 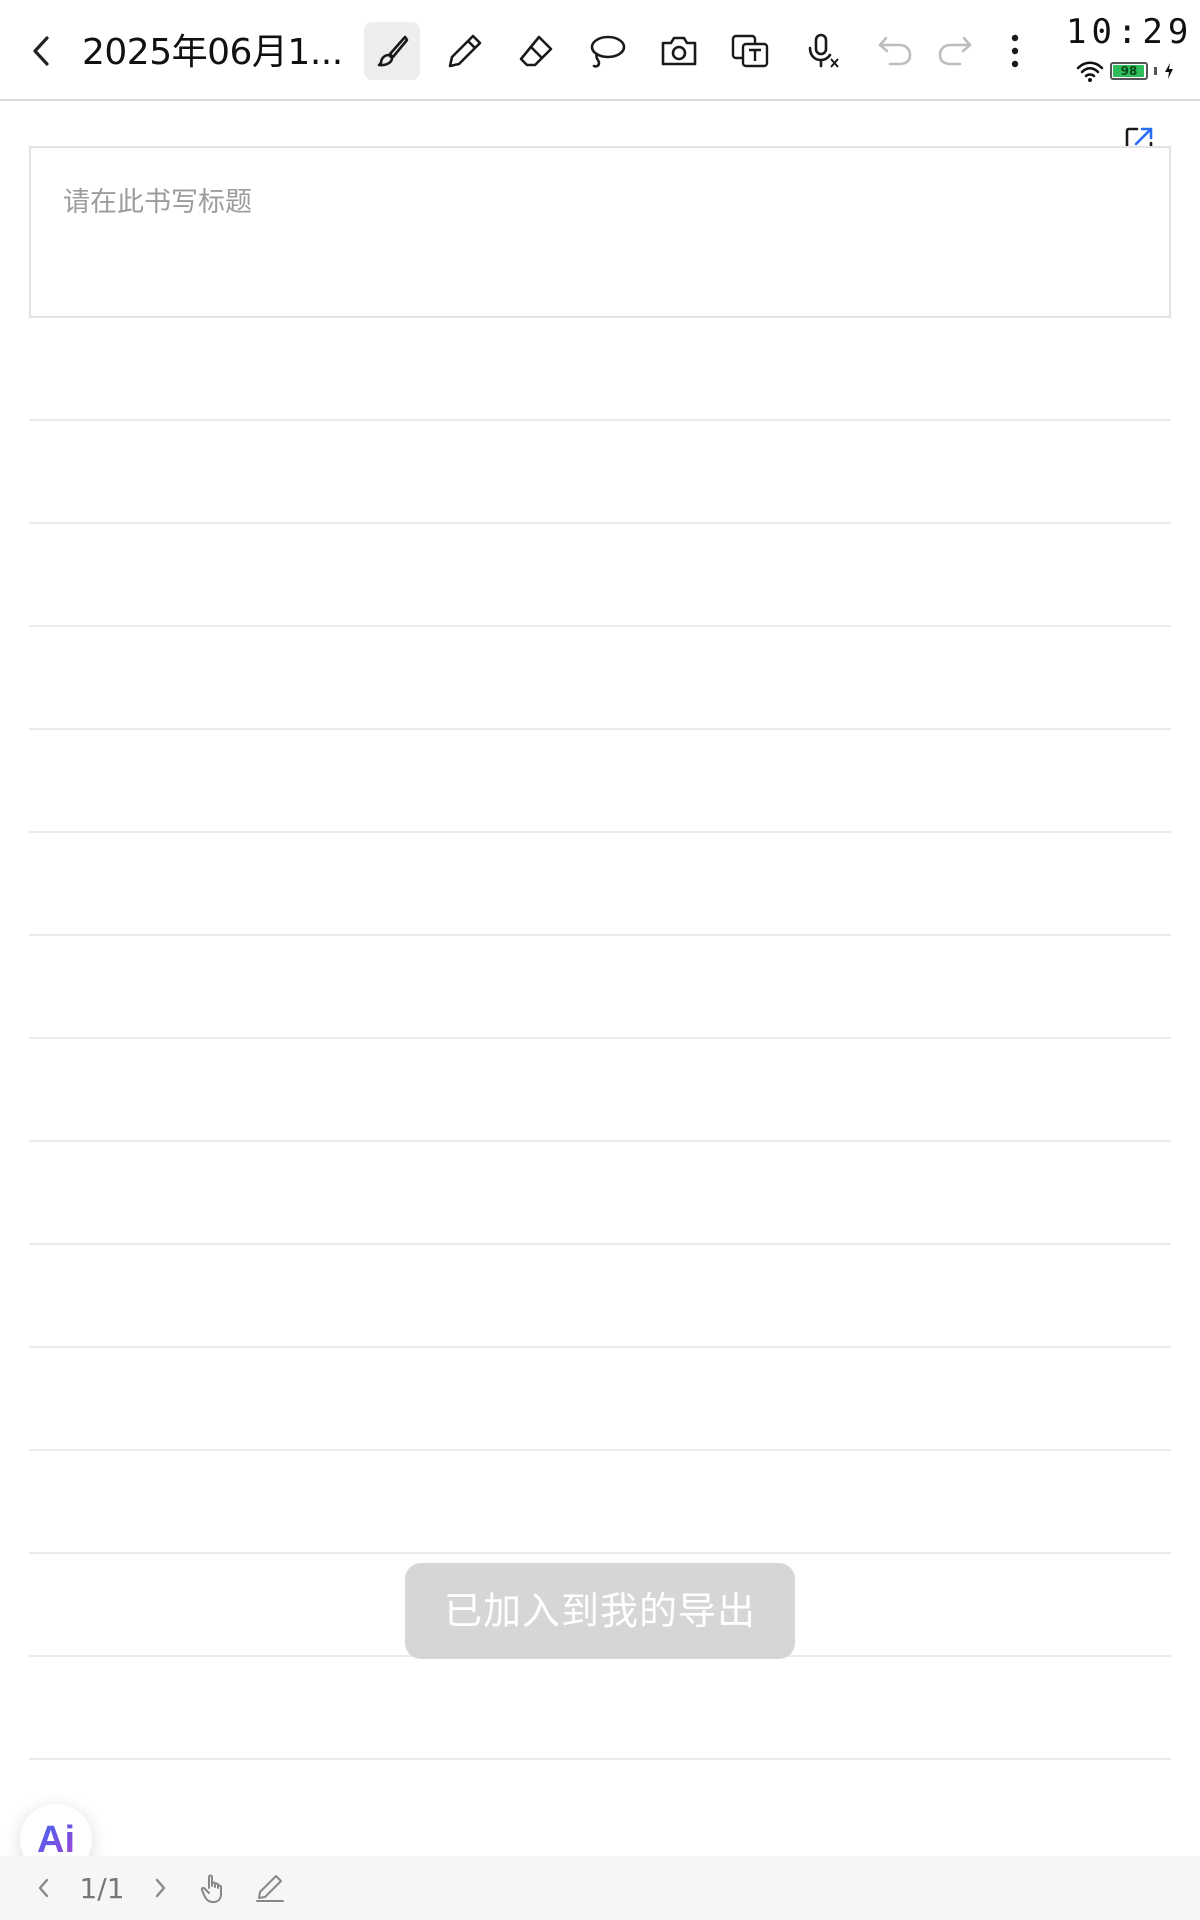 I want to click on toast-message: 已加入到我的导出, so click(x=600, y=1611).